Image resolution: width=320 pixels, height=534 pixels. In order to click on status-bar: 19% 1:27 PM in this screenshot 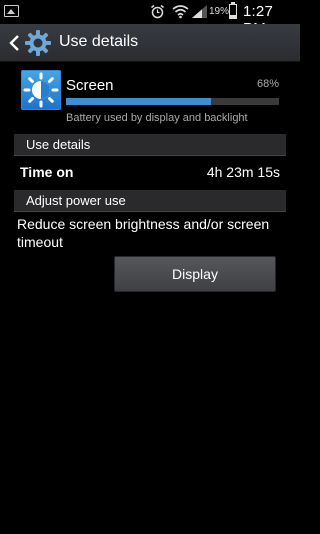, I will do `click(150, 18)`.